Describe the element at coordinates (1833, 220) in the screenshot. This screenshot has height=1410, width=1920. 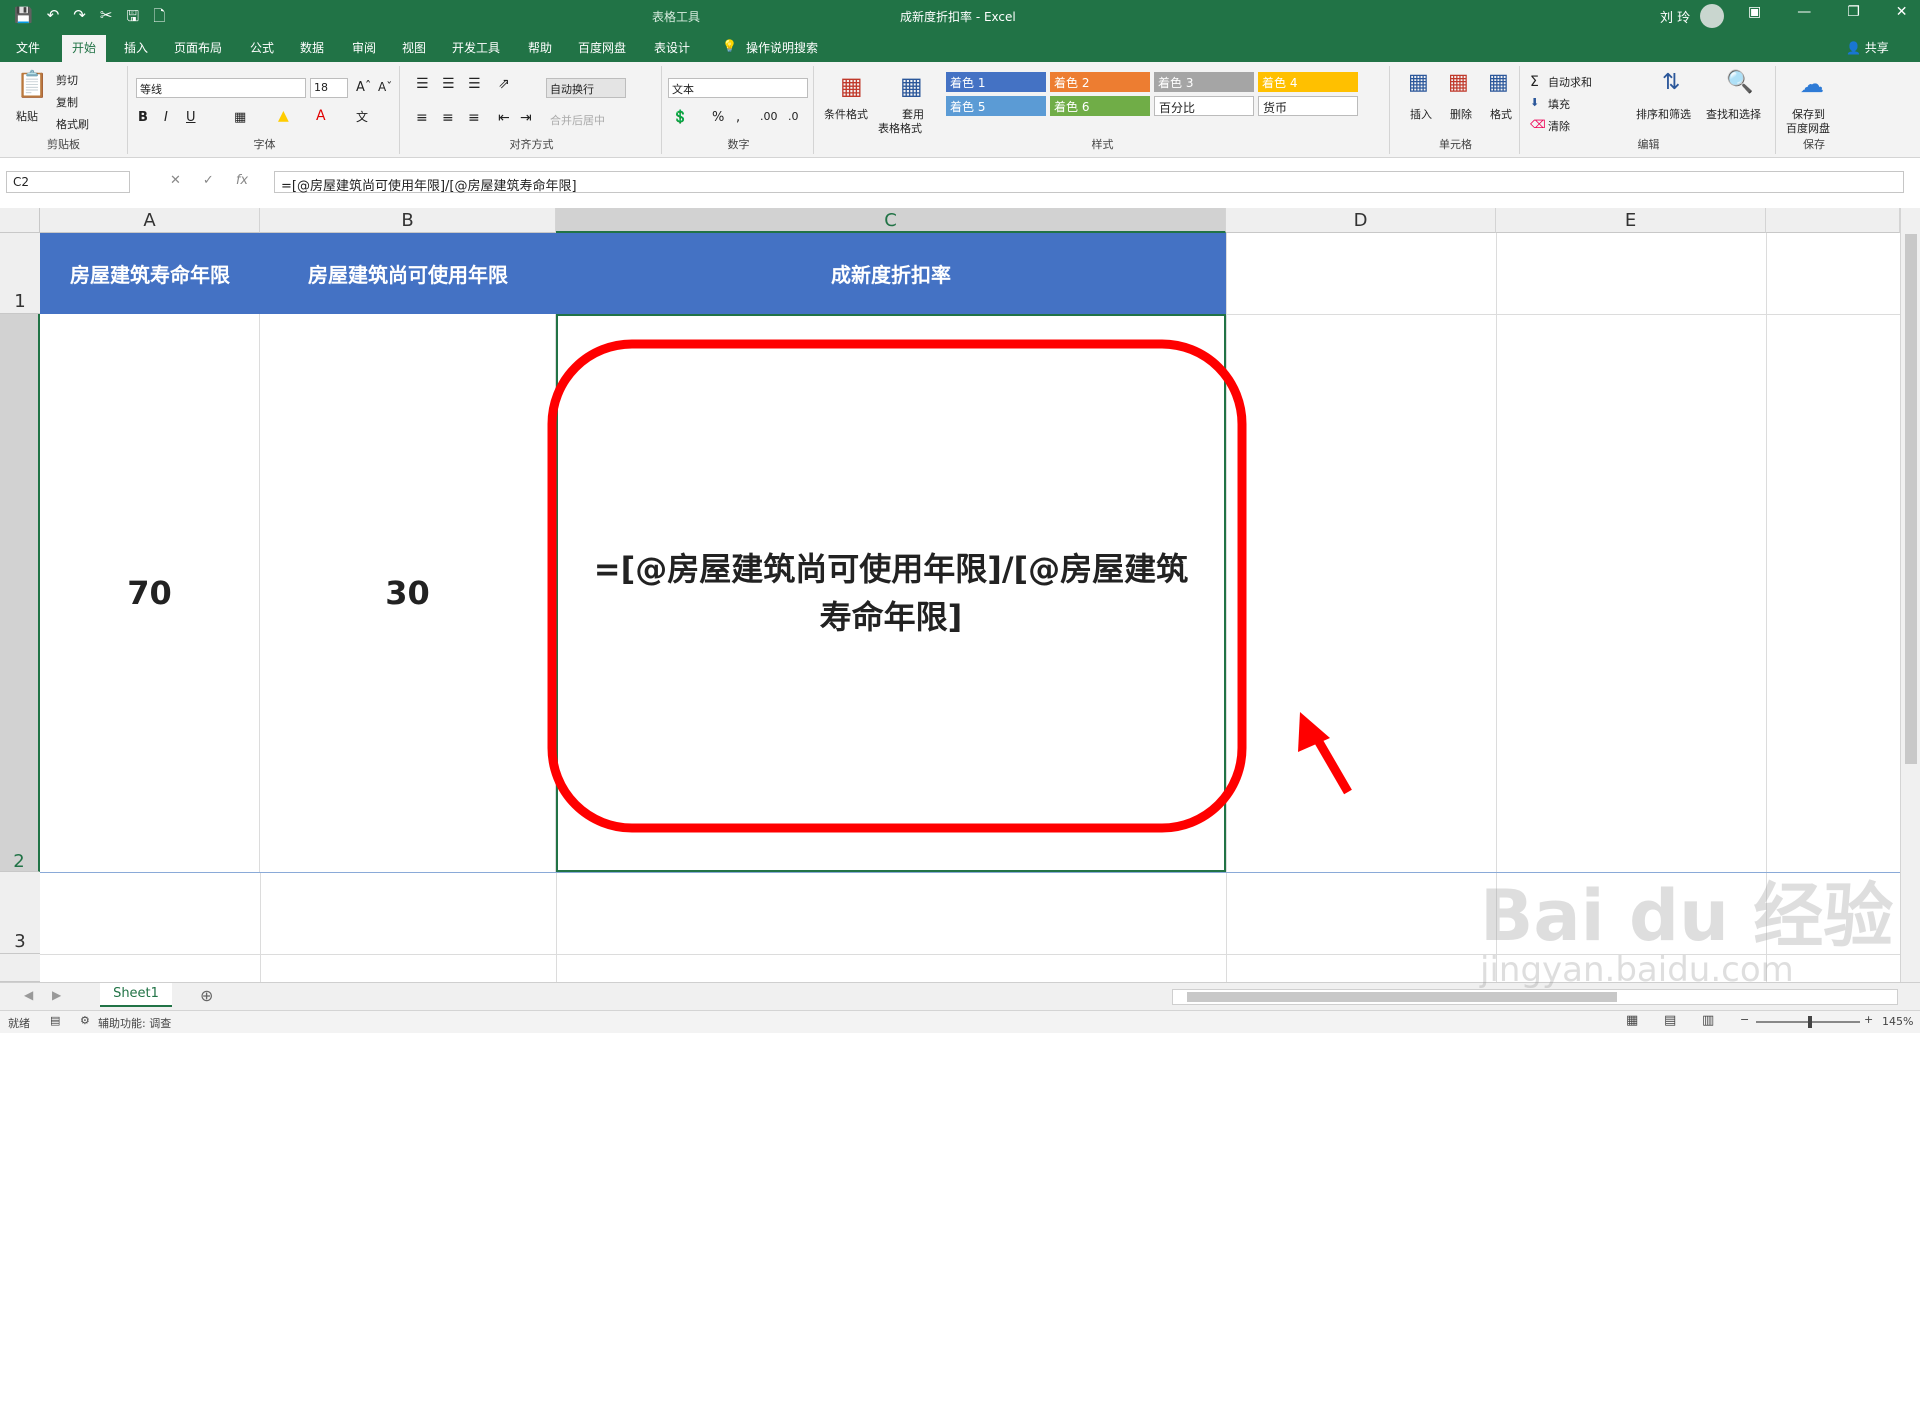
I see `col-header-extra` at that location.